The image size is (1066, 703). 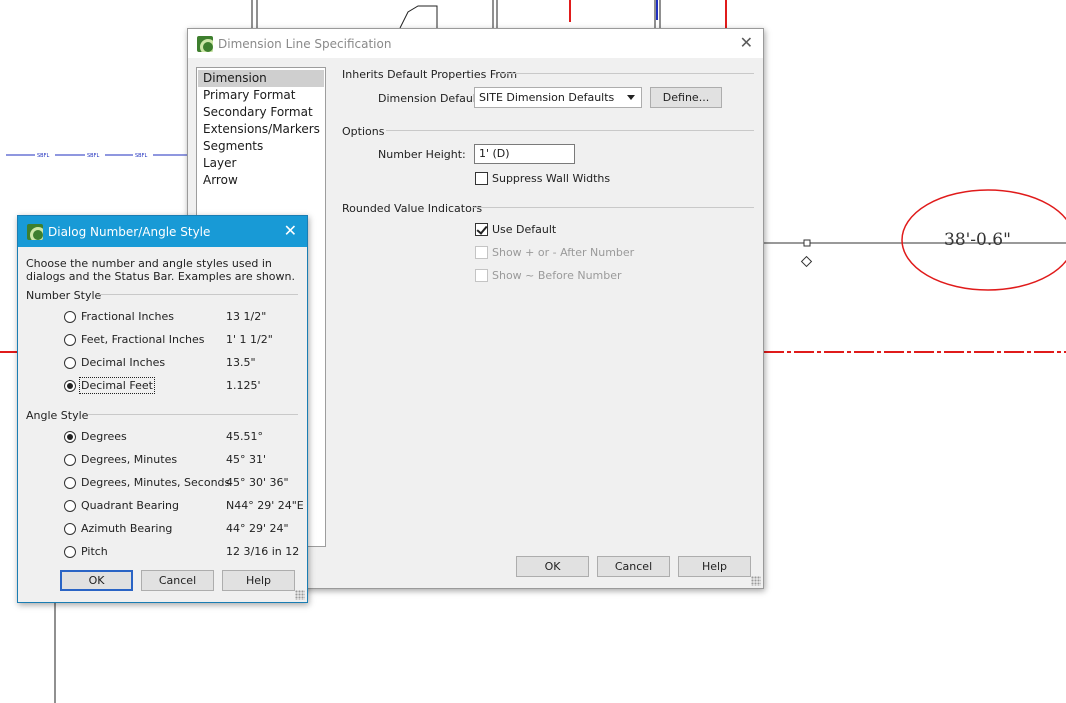 I want to click on use-default-checkbox, so click(x=481, y=229).